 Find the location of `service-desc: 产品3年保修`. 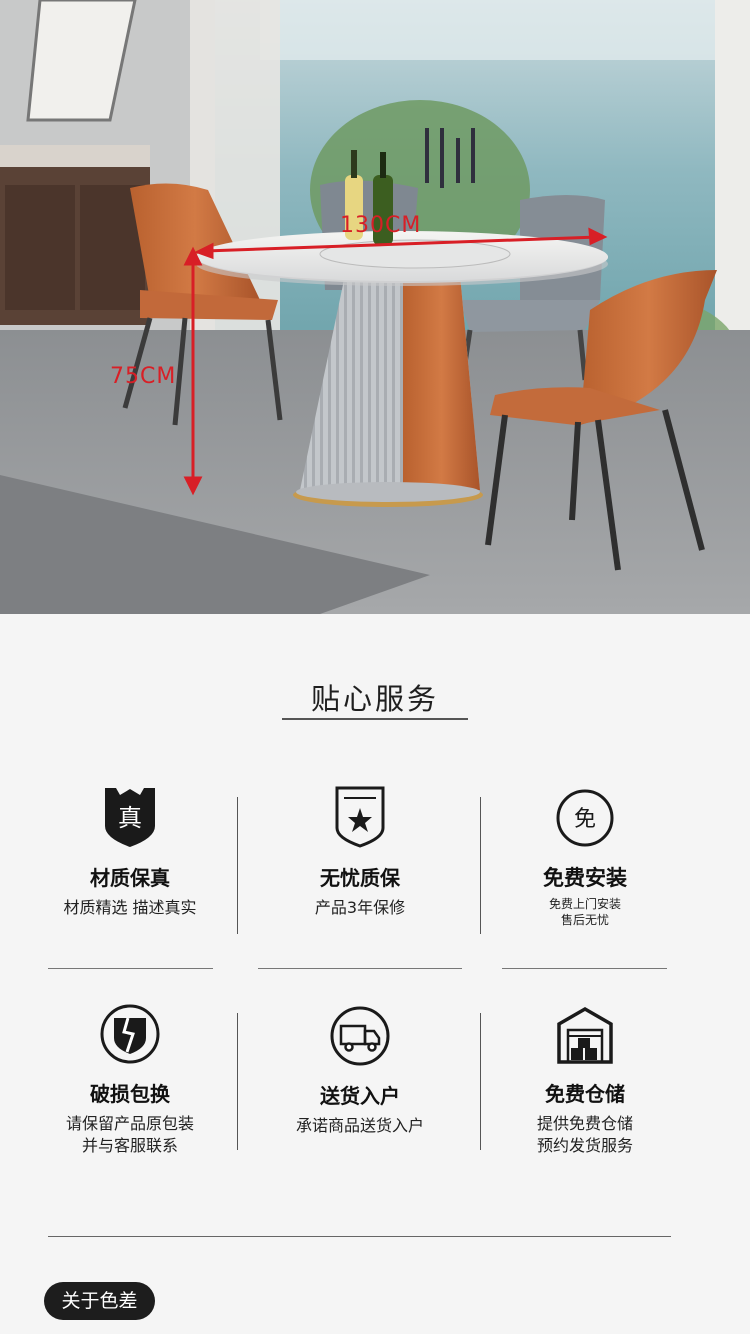

service-desc: 产品3年保修 is located at coordinates (360, 907).